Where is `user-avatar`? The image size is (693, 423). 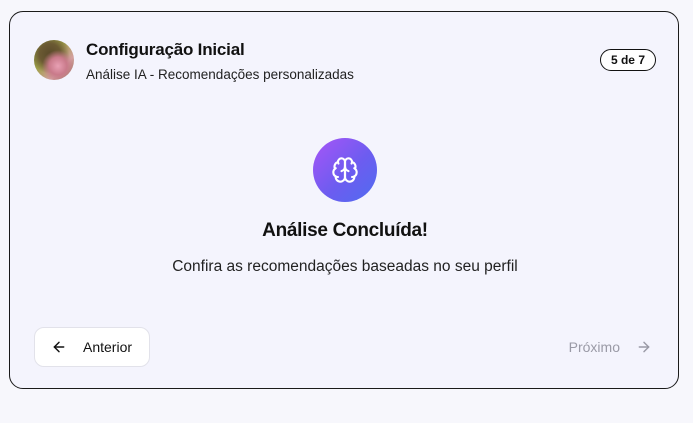
user-avatar is located at coordinates (54, 60).